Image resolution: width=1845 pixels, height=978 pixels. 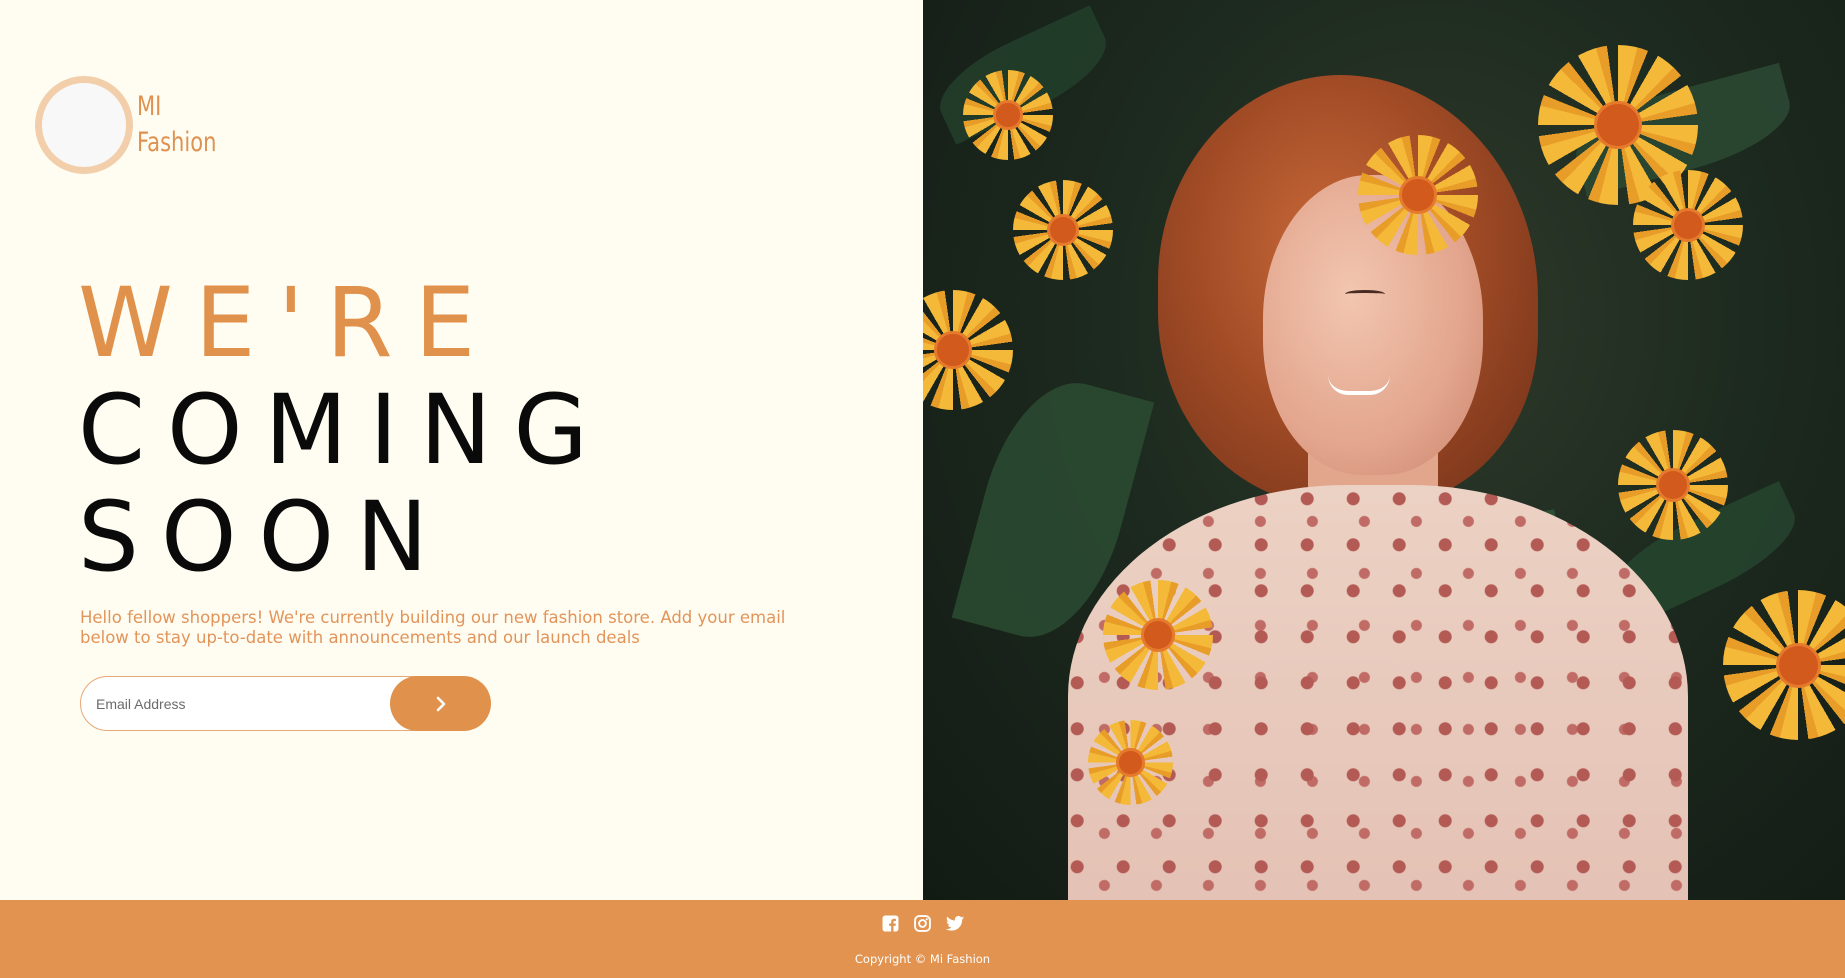 I want to click on email-field, so click(x=260, y=703).